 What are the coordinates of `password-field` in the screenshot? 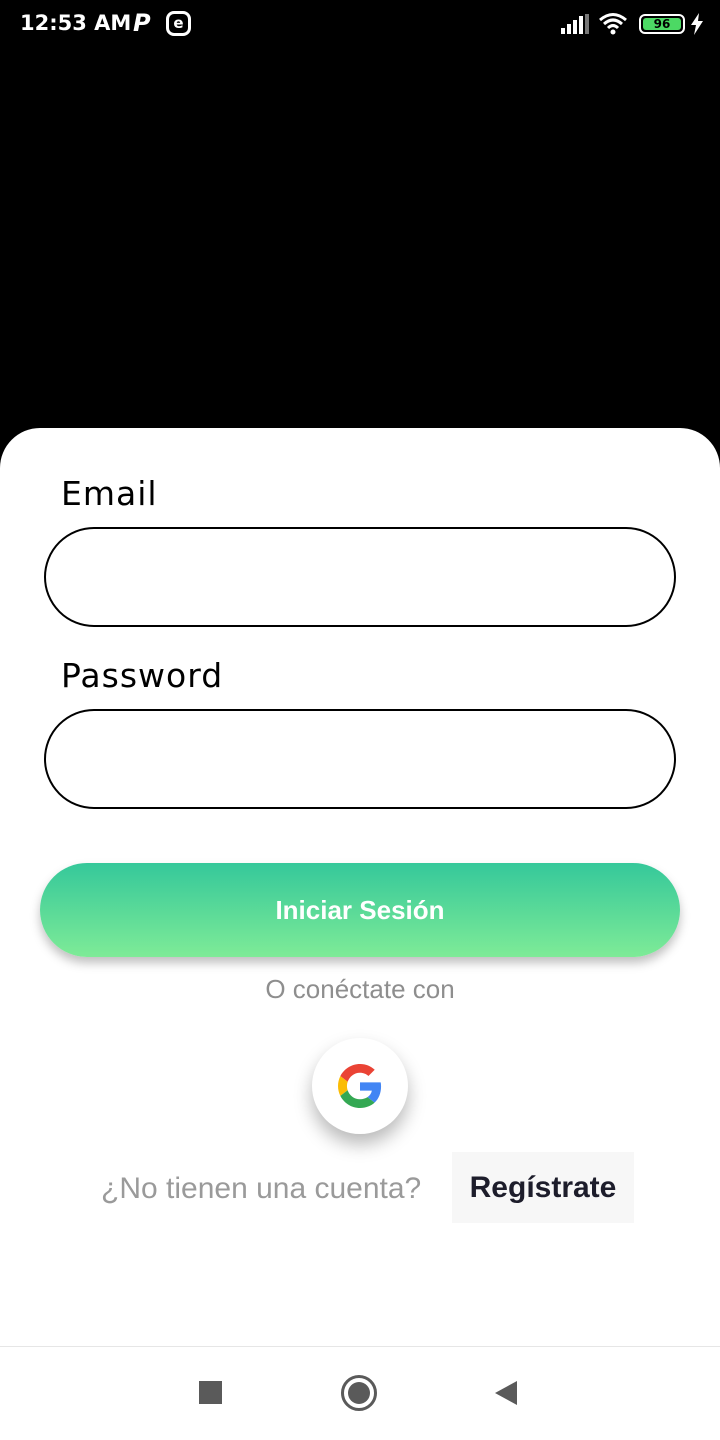 It's located at (360, 759).